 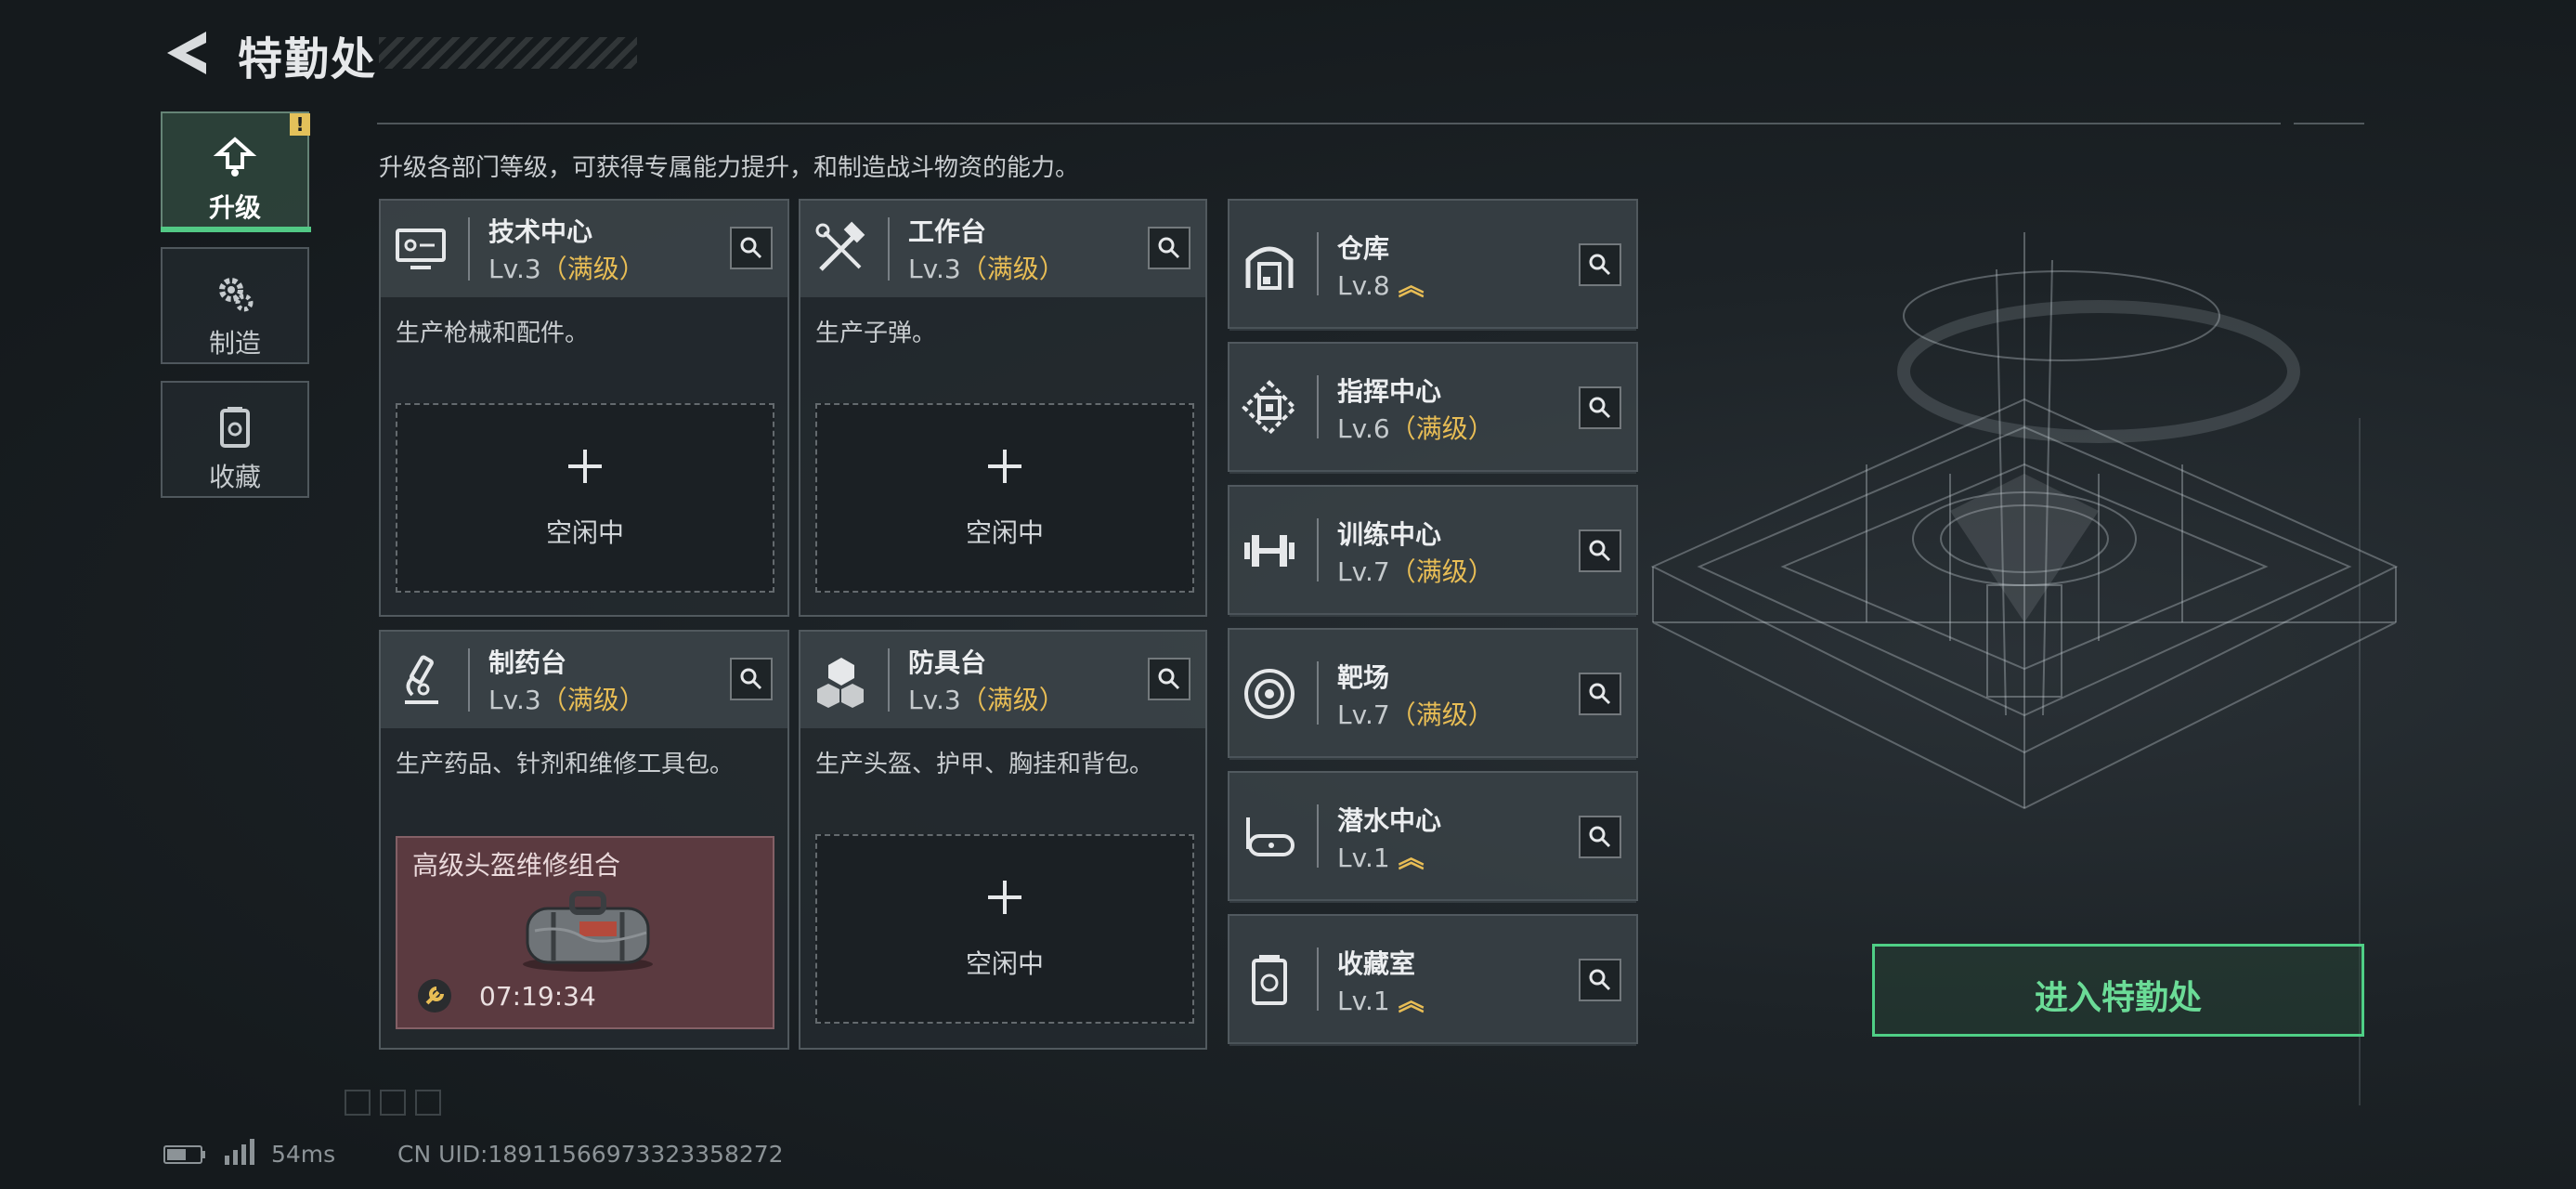 What do you see at coordinates (308, 59) in the screenshot?
I see `page-title: 特勤处` at bounding box center [308, 59].